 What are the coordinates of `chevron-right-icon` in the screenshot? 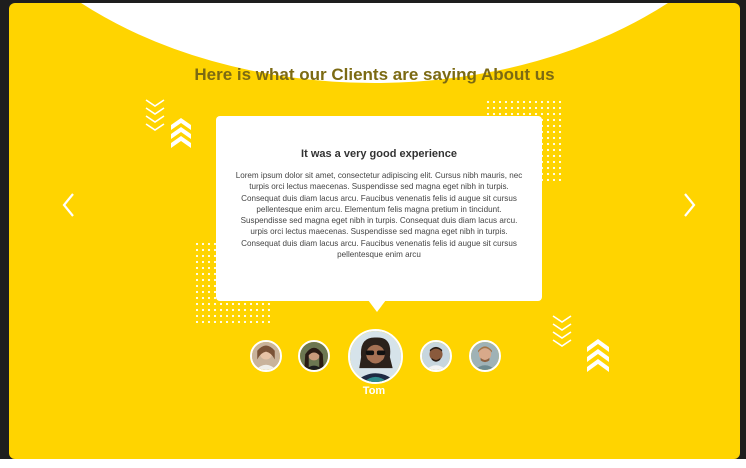 It's located at (690, 205).